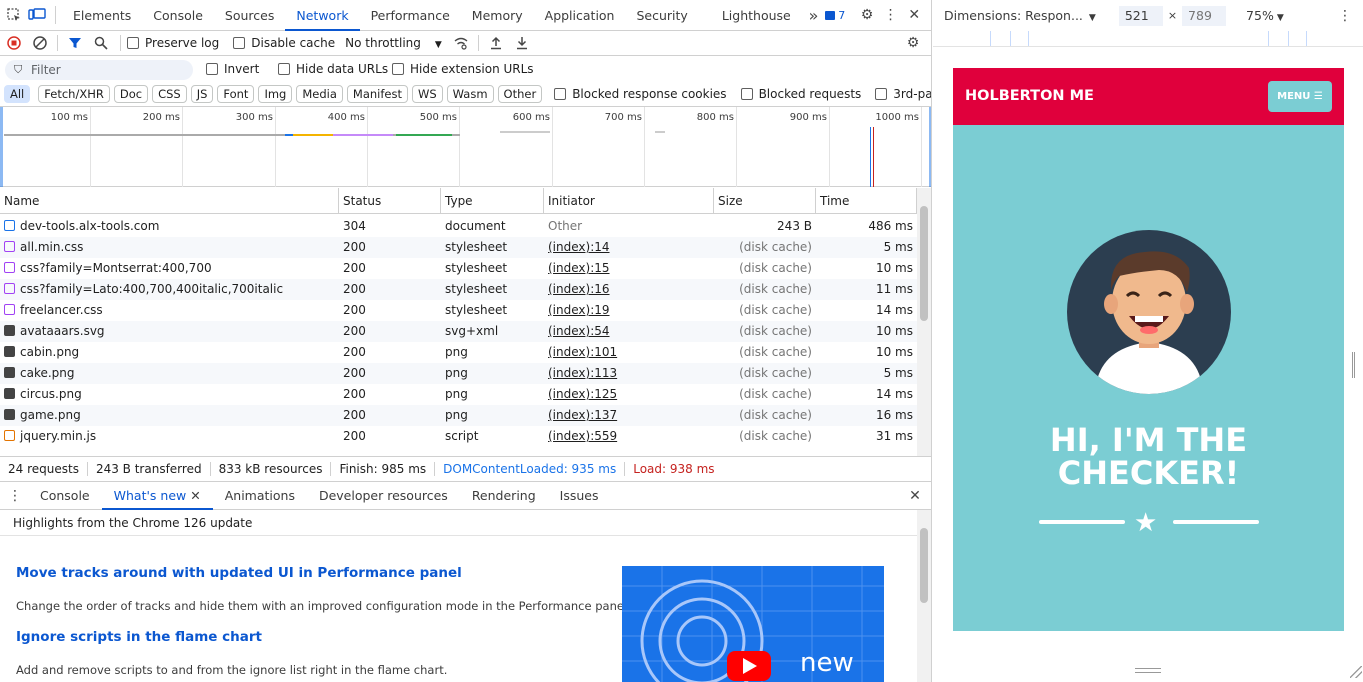 The height and width of the screenshot is (682, 1363). I want to click on tab-console: Console, so click(178, 15).